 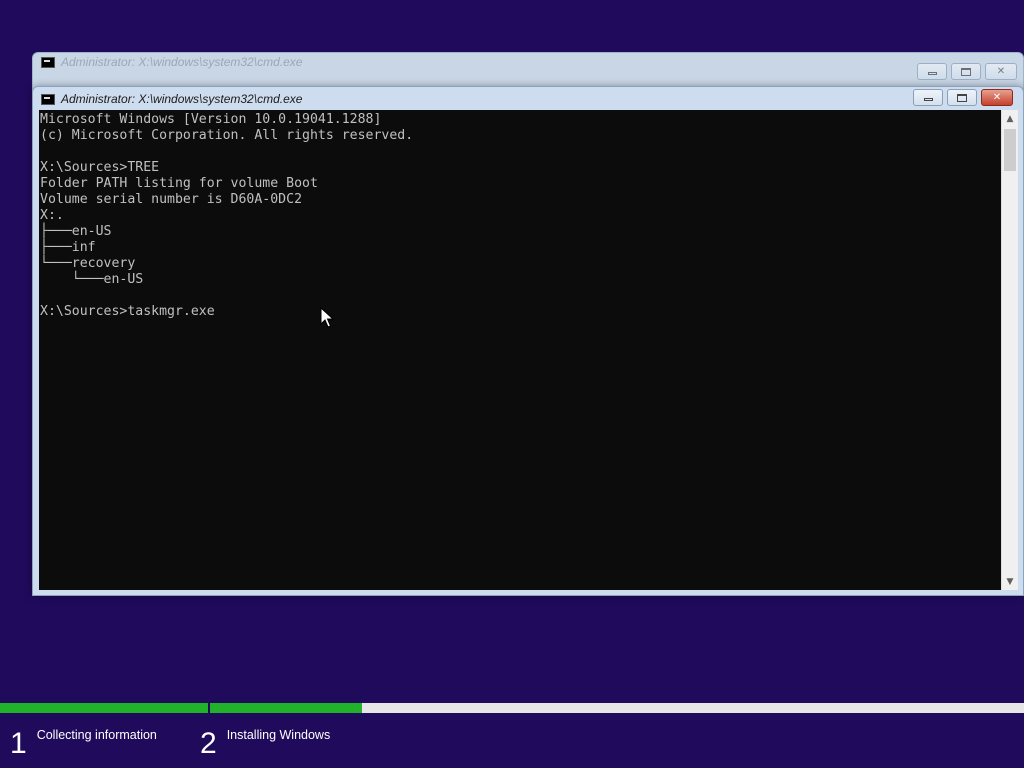 I want to click on progress-segment-collecting, so click(x=104, y=708).